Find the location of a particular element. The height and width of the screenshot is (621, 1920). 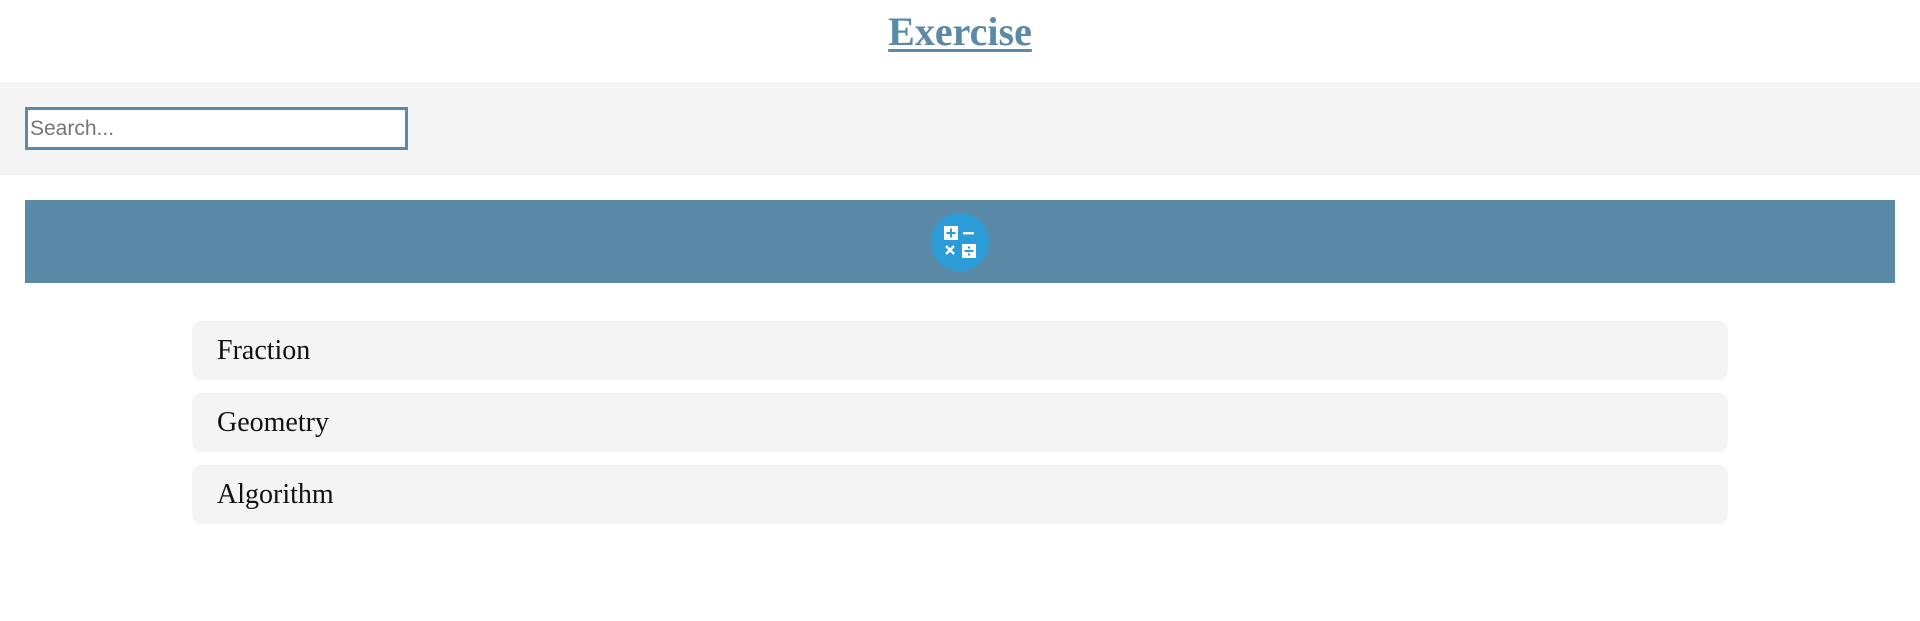

list-item-fraction: Fraction is located at coordinates (960, 350).